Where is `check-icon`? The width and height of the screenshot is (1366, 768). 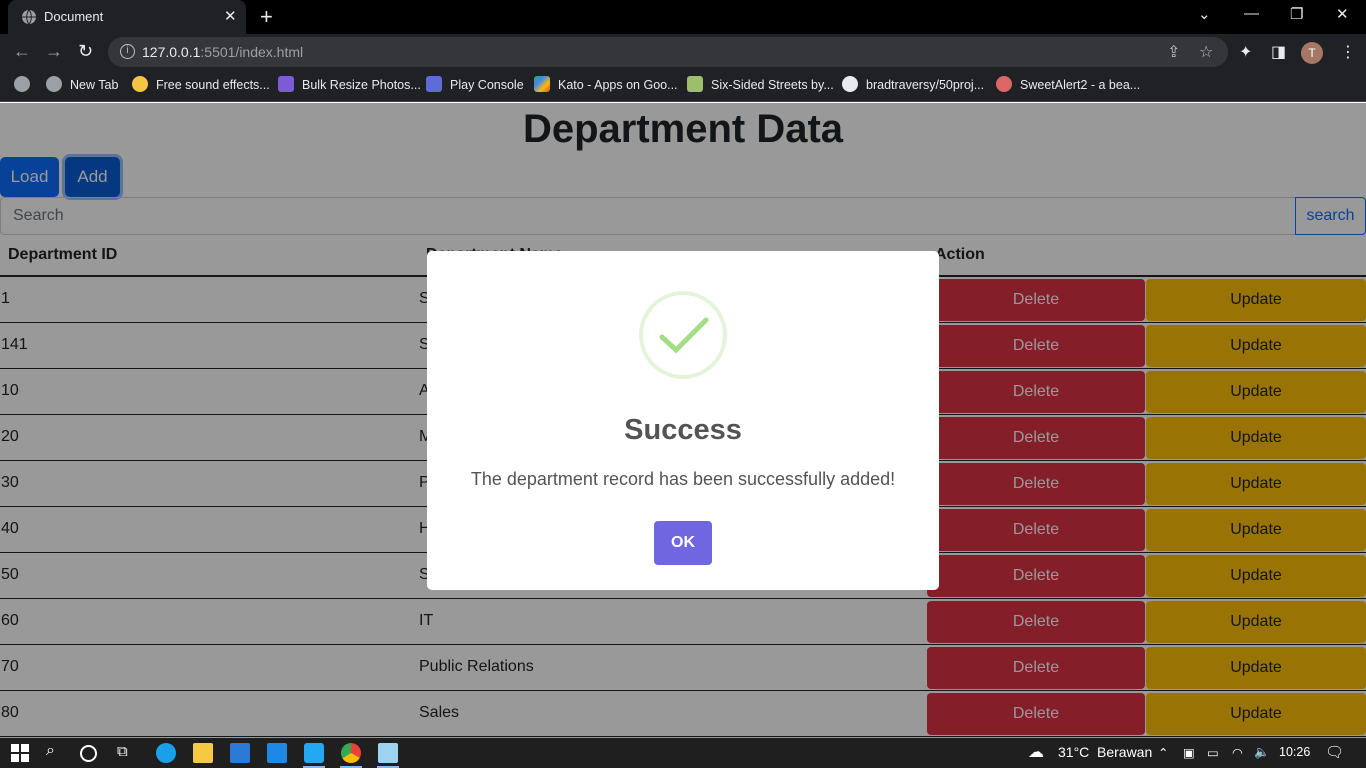 check-icon is located at coordinates (684, 335).